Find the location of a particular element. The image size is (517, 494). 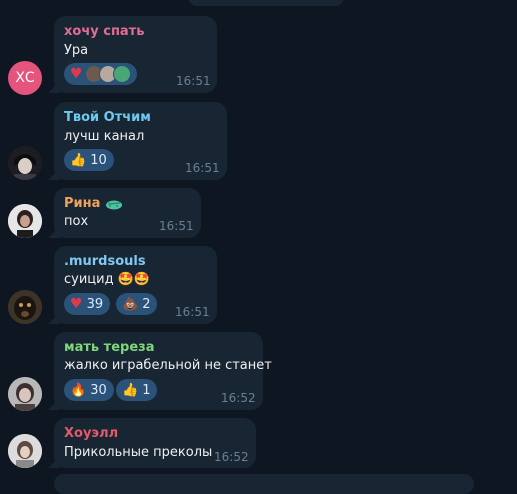

reaction-thumbs-up: 👍 10 is located at coordinates (89, 160).